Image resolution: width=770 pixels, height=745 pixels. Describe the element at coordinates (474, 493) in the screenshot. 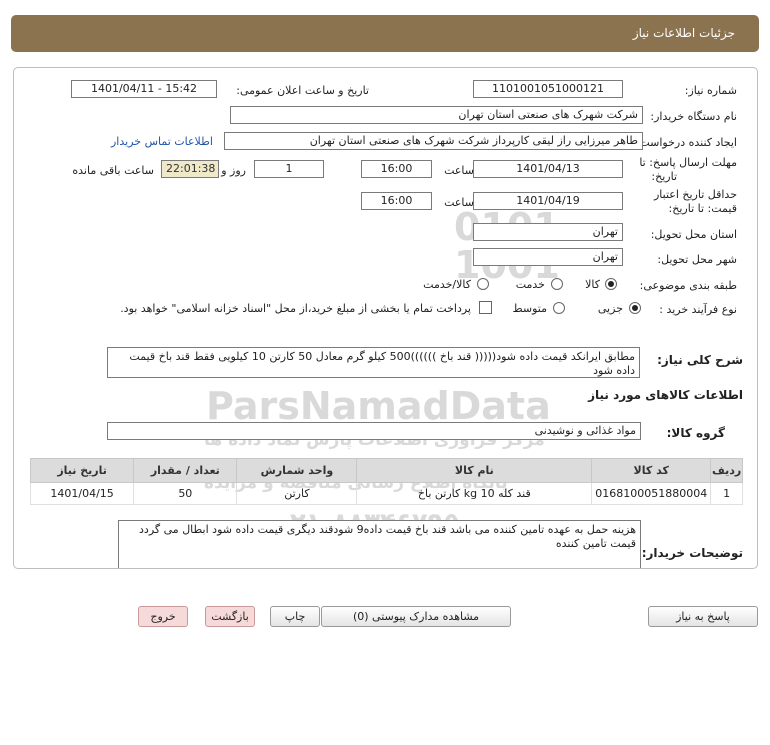

I see `cell-name: قند کله 10 kg کارتن باخ` at that location.